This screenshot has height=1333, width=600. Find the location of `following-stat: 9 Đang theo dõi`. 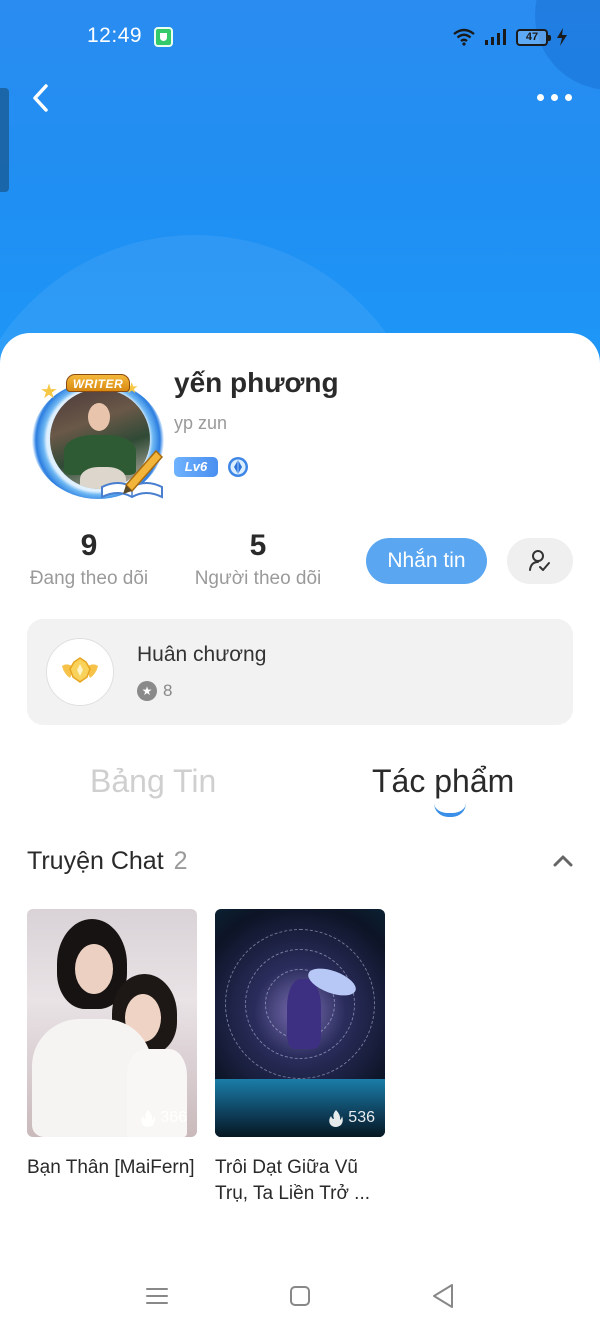

following-stat: 9 Đang theo dõi is located at coordinates (89, 559).